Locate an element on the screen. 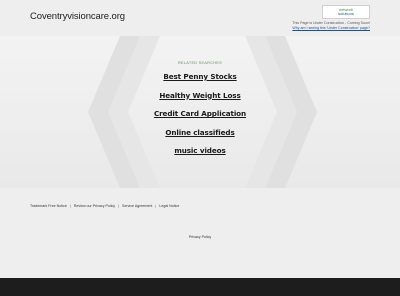 This screenshot has height=296, width=400. bottom-bar is located at coordinates (200, 287).